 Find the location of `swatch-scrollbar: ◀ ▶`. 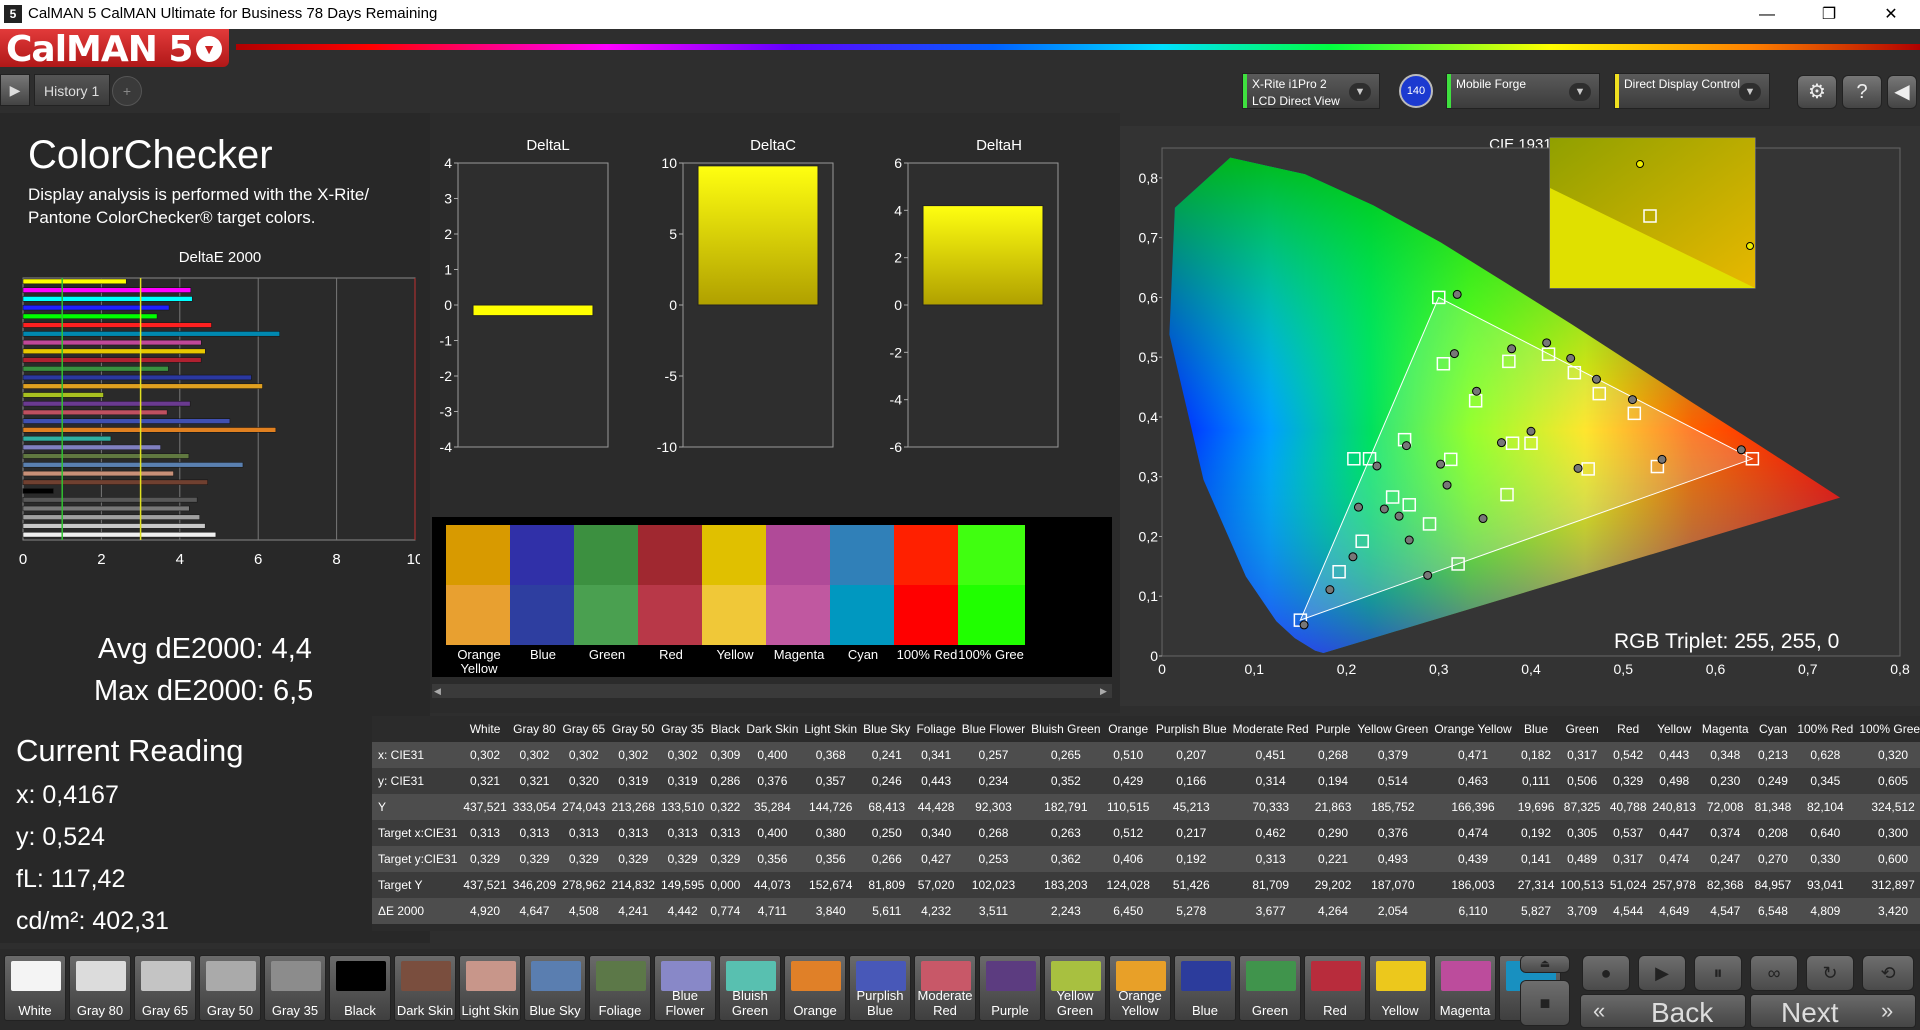

swatch-scrollbar: ◀ ▶ is located at coordinates (772, 691).